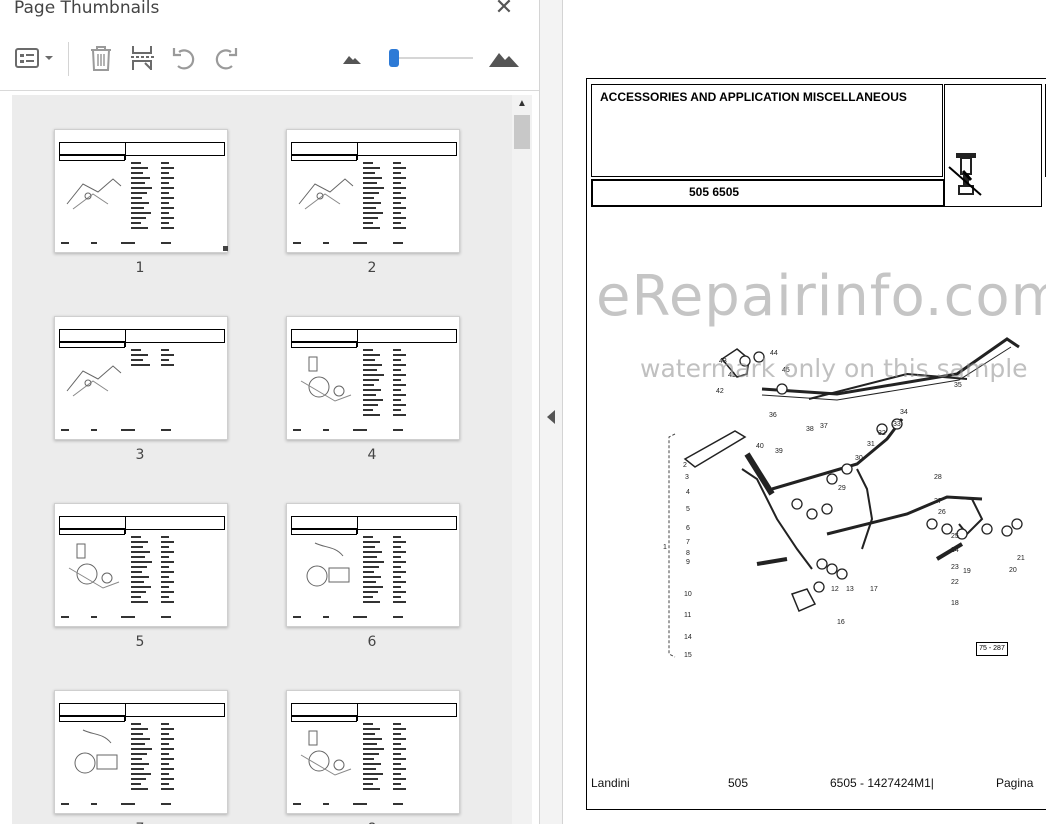  Describe the element at coordinates (140, 642) in the screenshot. I see `page-thumbnail-label: 5` at that location.